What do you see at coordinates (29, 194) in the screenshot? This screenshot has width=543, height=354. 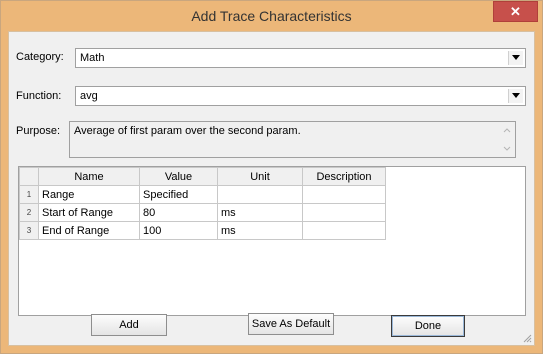 I see `row-number: 1` at bounding box center [29, 194].